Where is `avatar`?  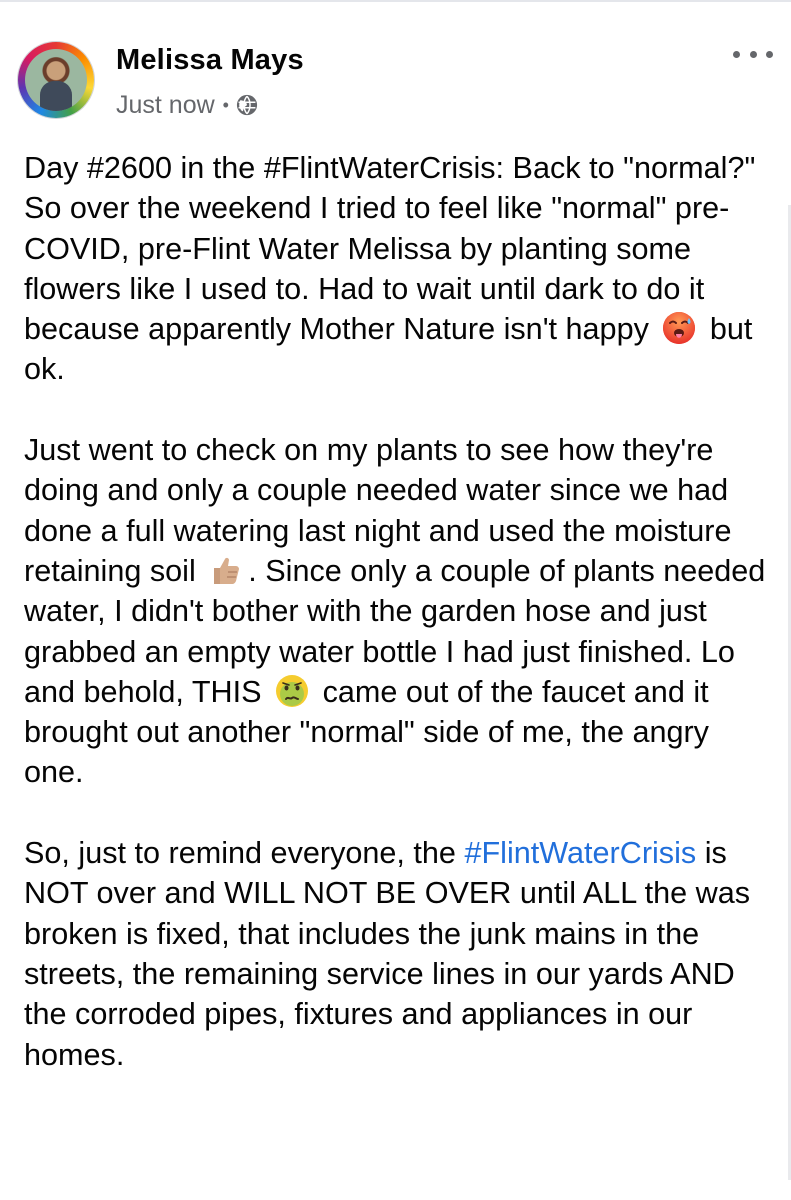 avatar is located at coordinates (56, 80).